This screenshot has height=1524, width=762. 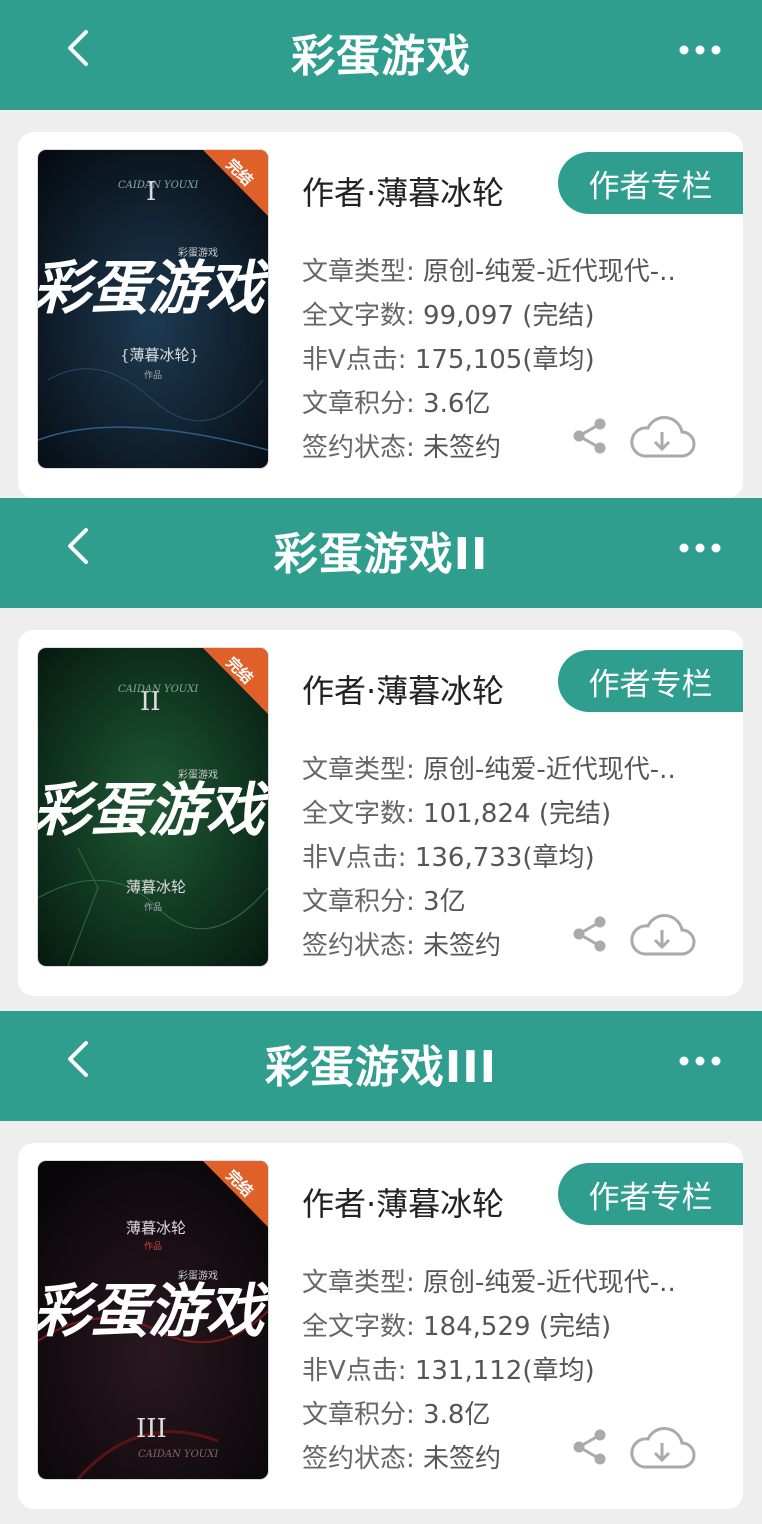 I want to click on nav-header: 彩蛋游戏, so click(x=381, y=55).